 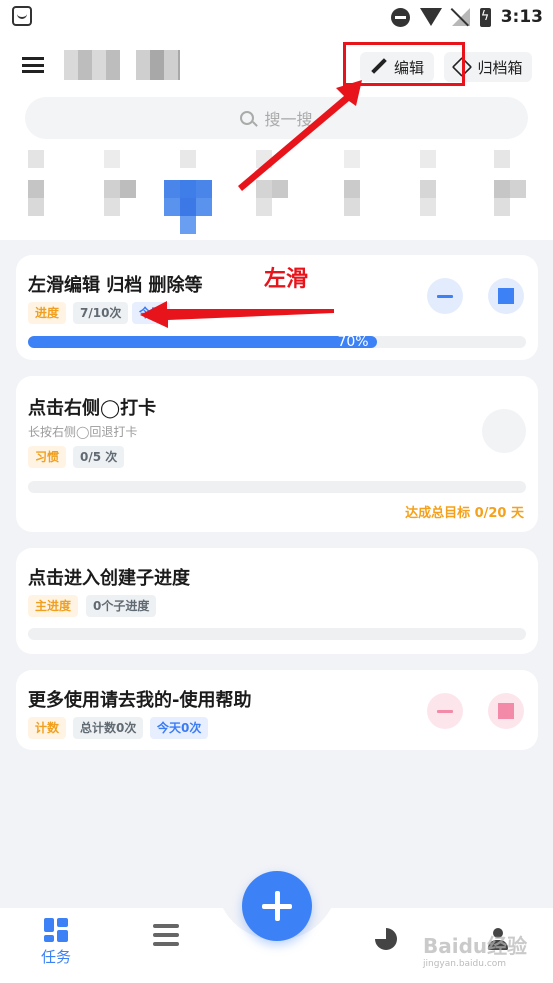 What do you see at coordinates (521, 17) in the screenshot?
I see `status-time: 3:13` at bounding box center [521, 17].